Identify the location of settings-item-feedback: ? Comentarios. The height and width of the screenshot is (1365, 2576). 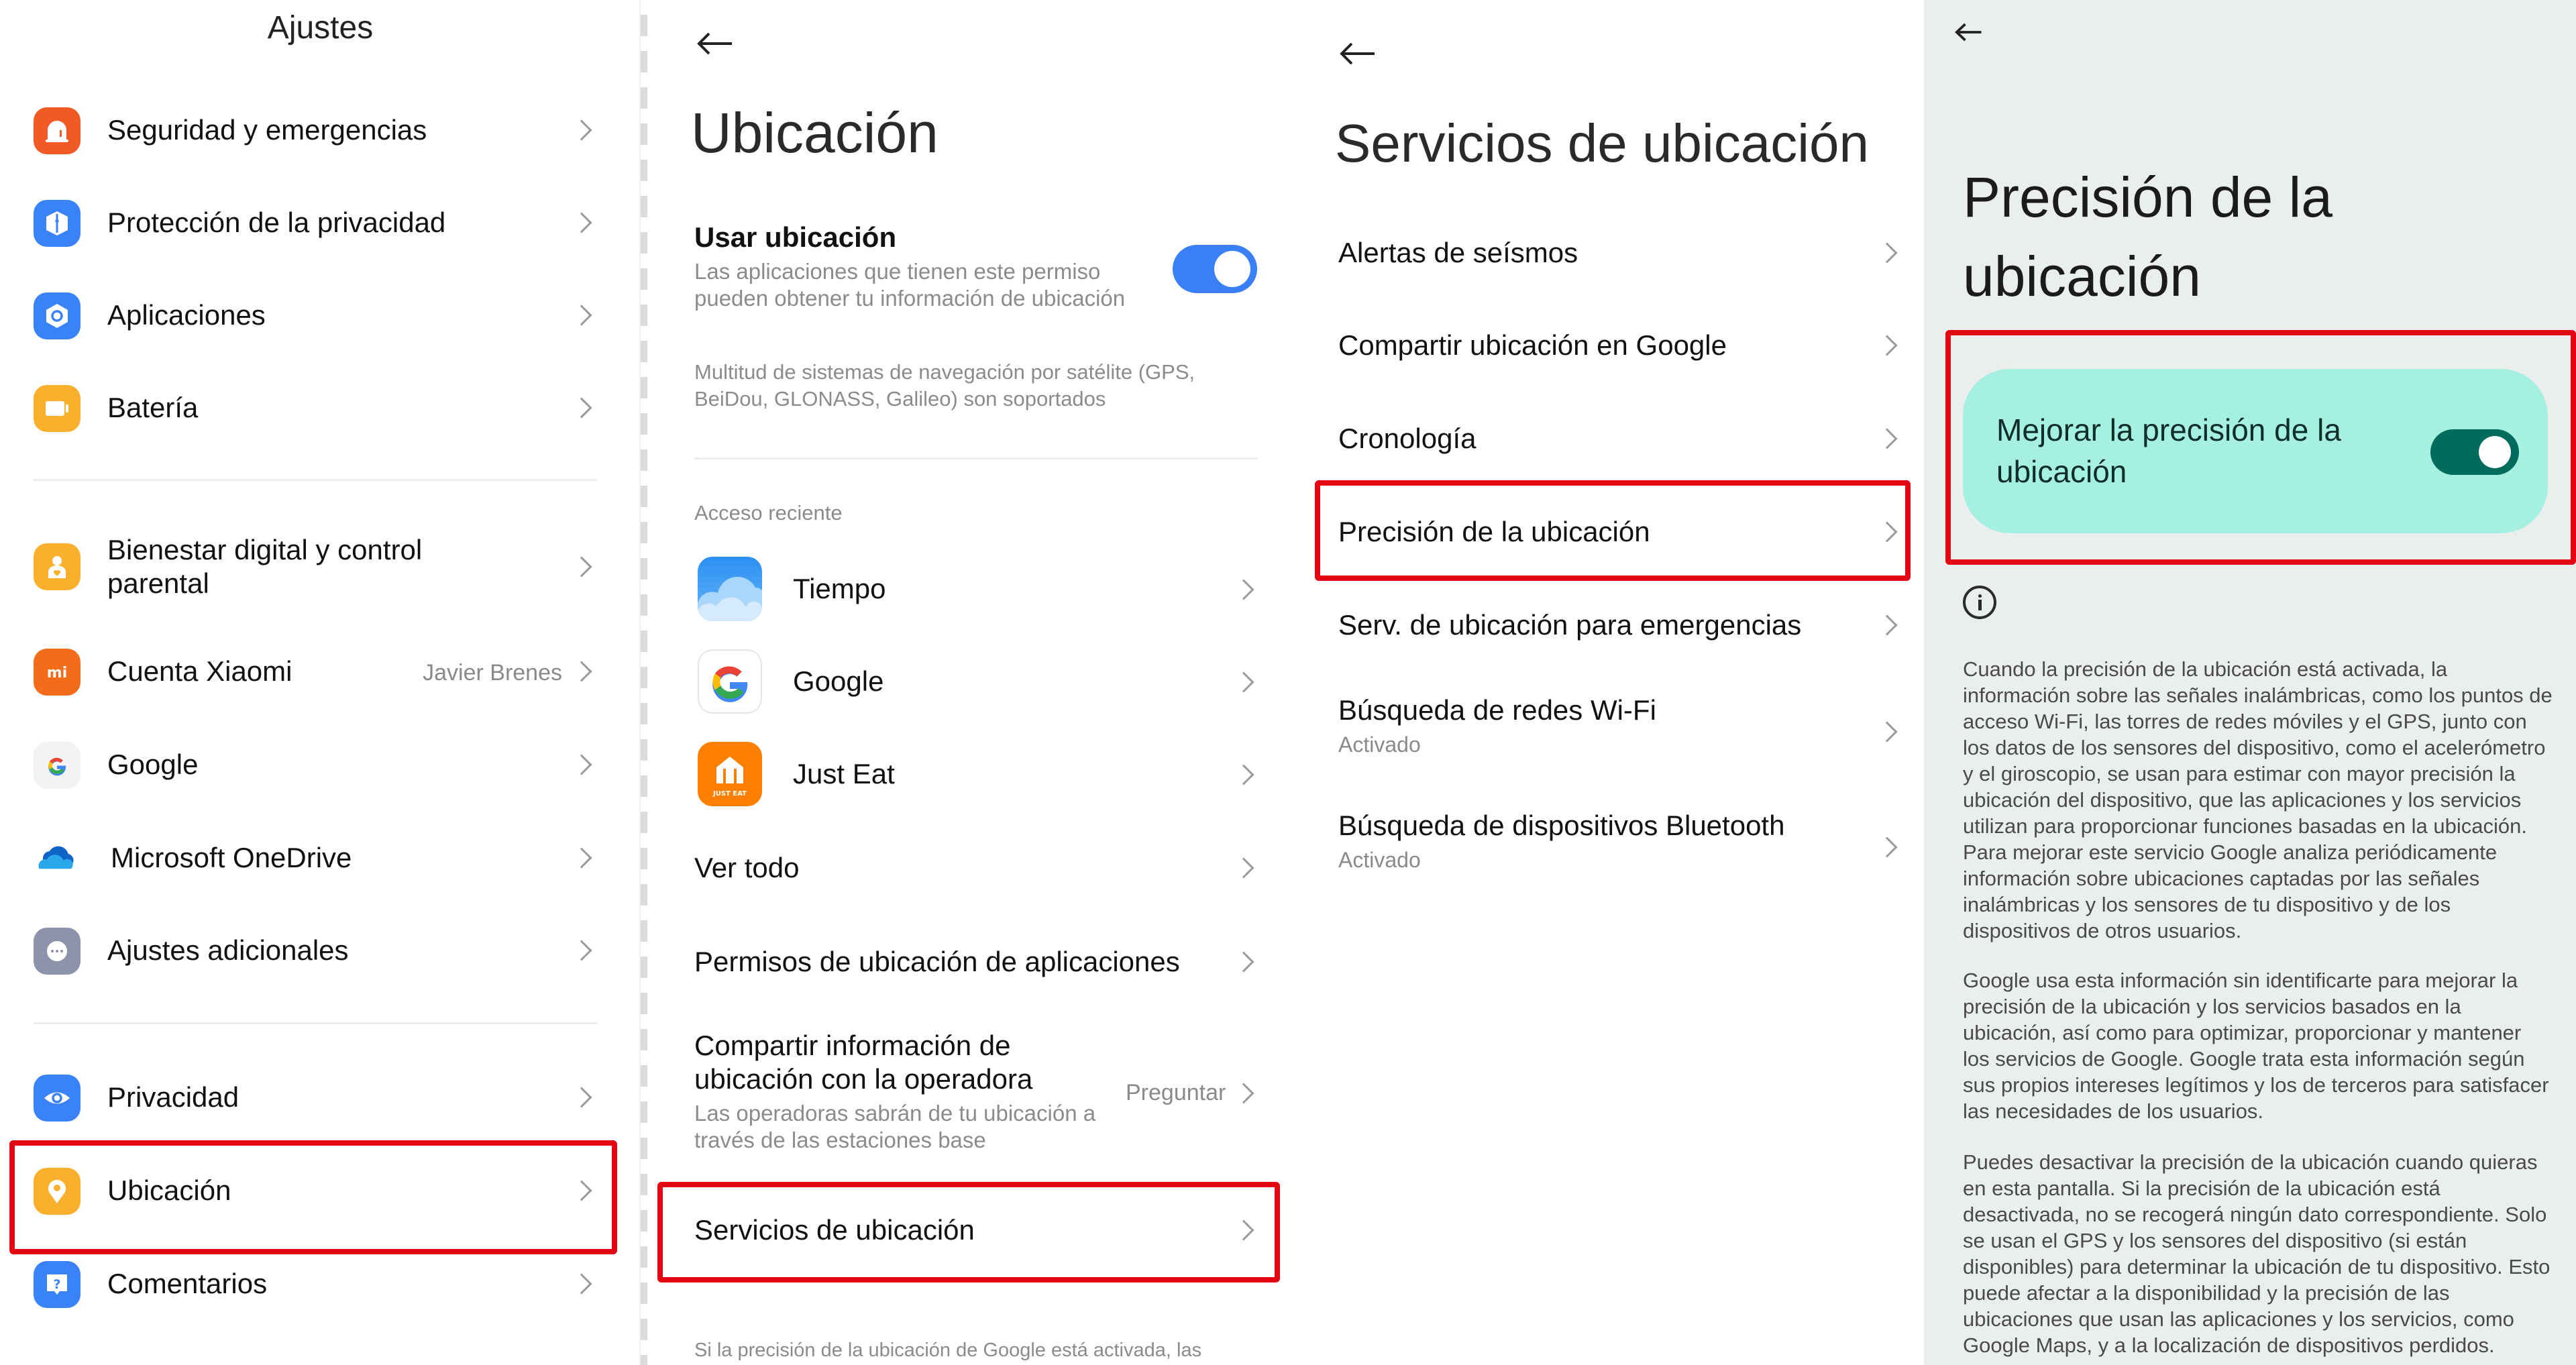
(320, 1284).